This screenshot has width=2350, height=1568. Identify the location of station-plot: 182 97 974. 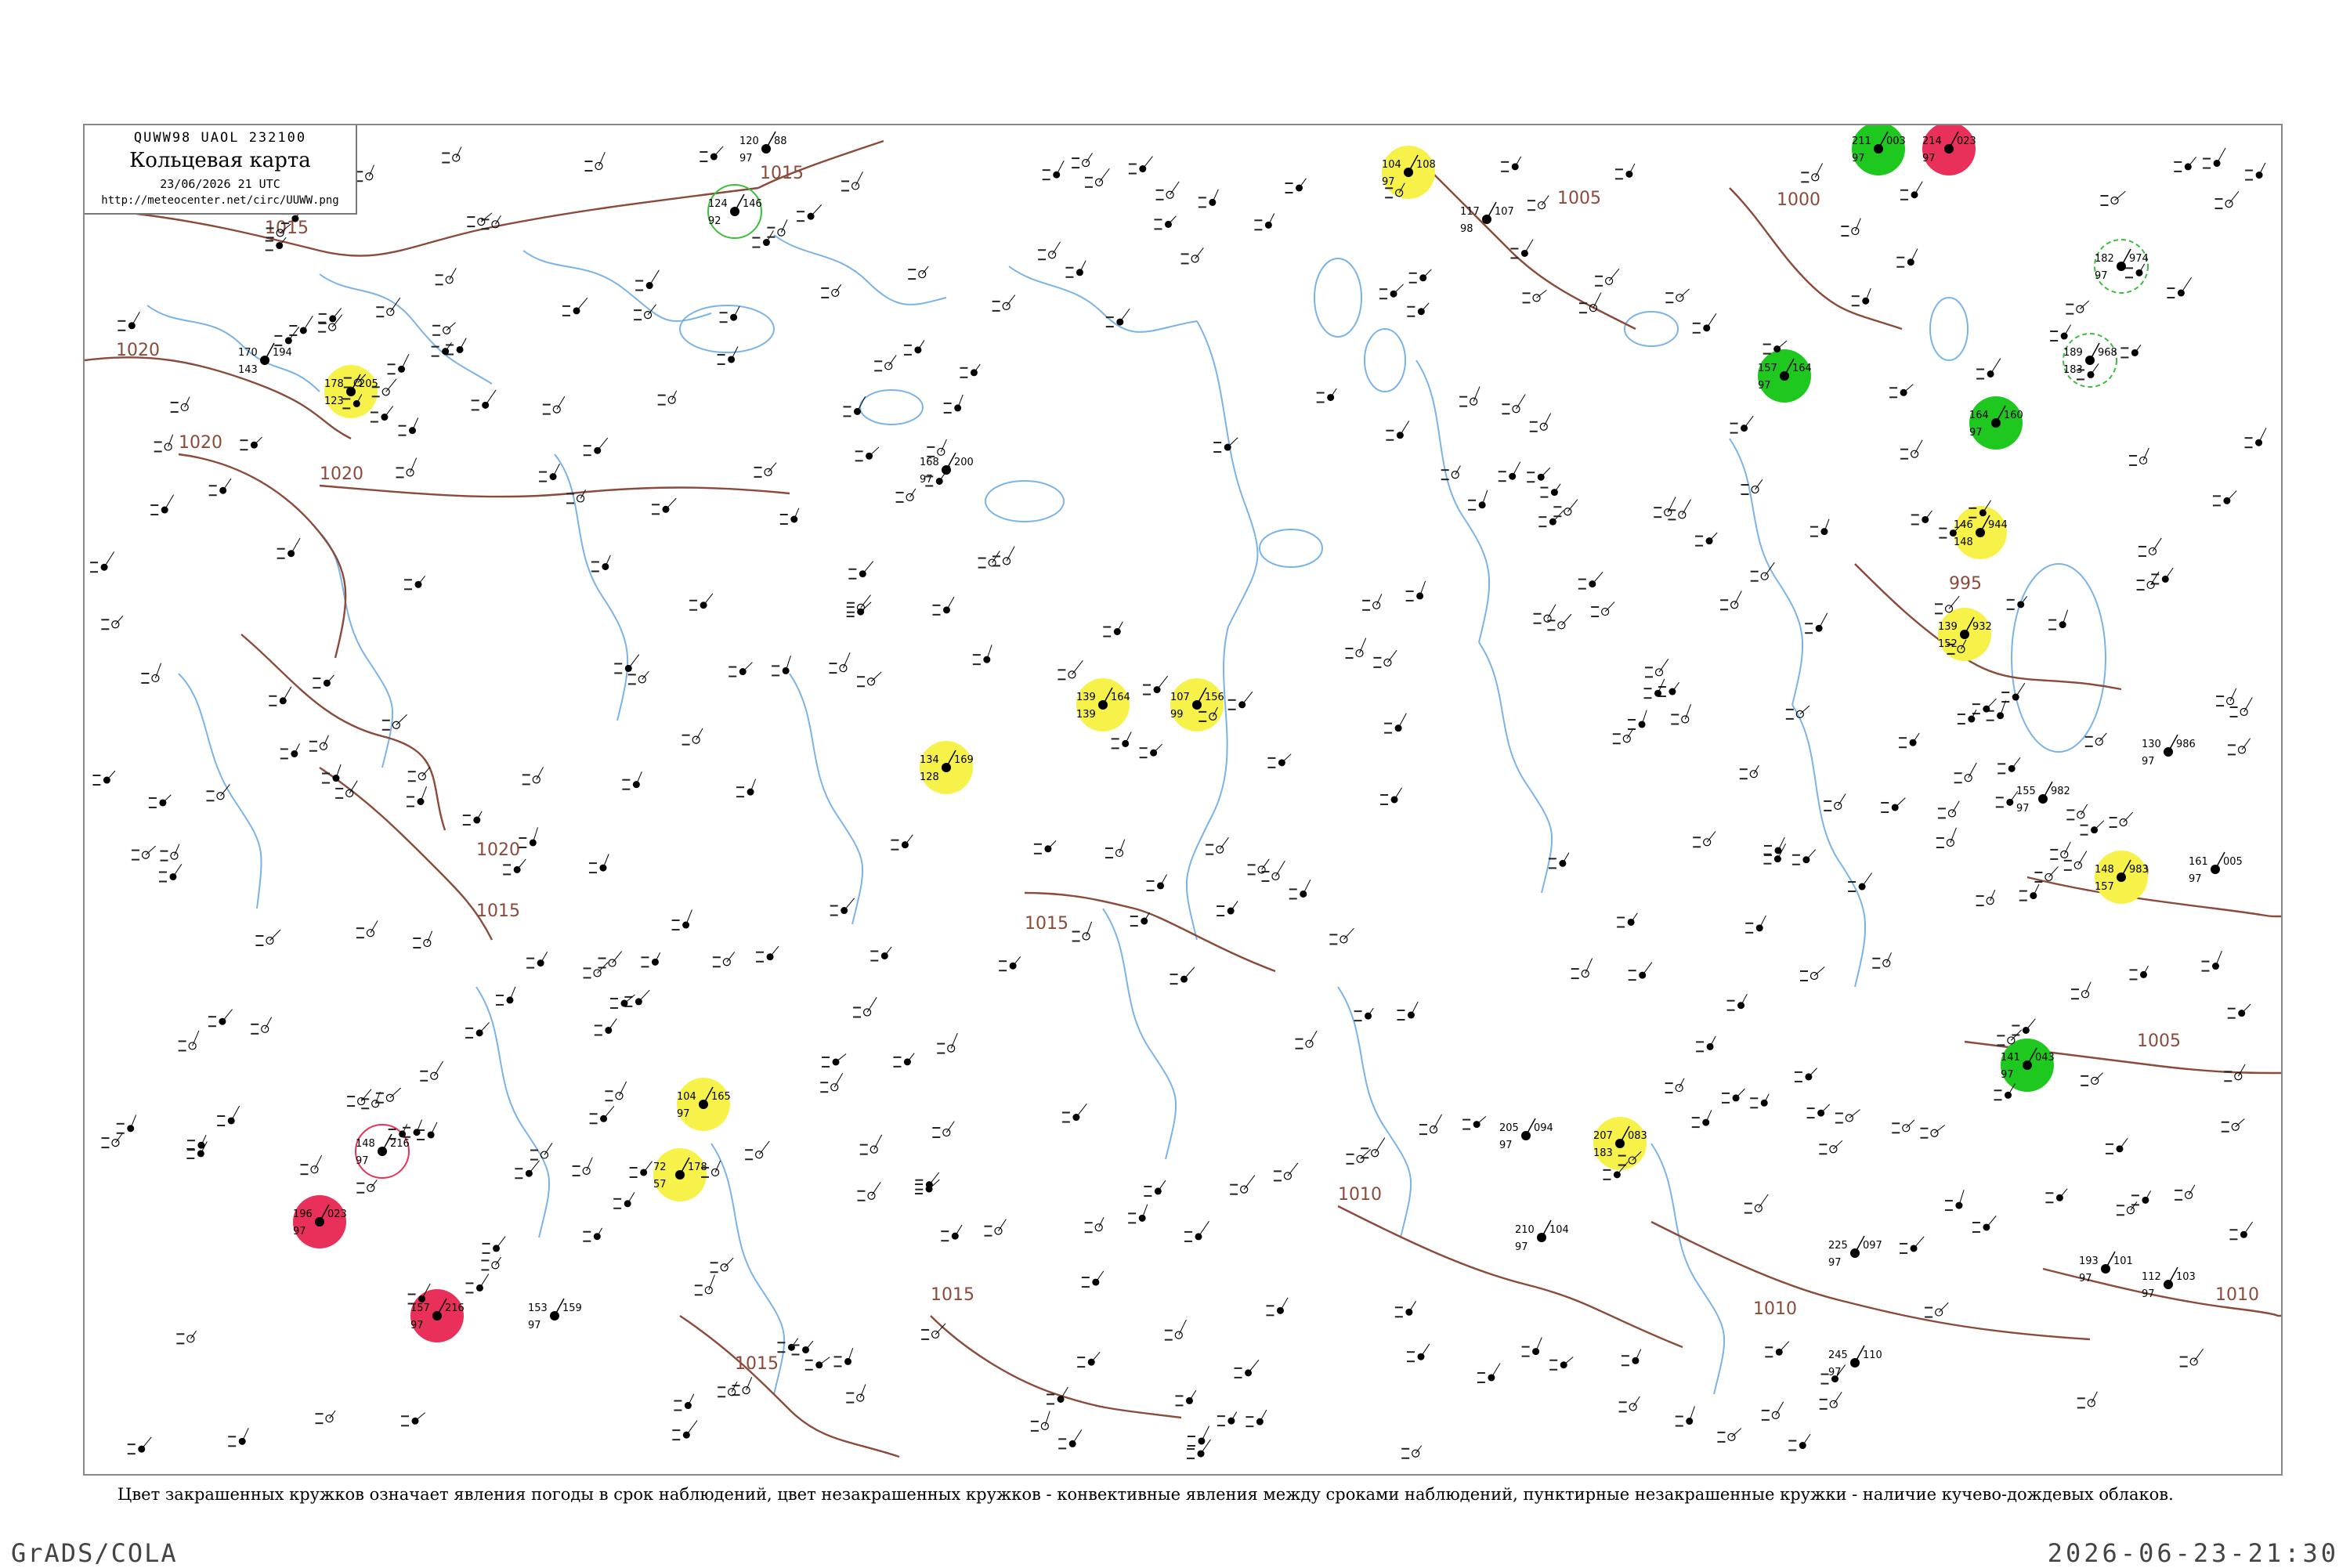
(2121, 266).